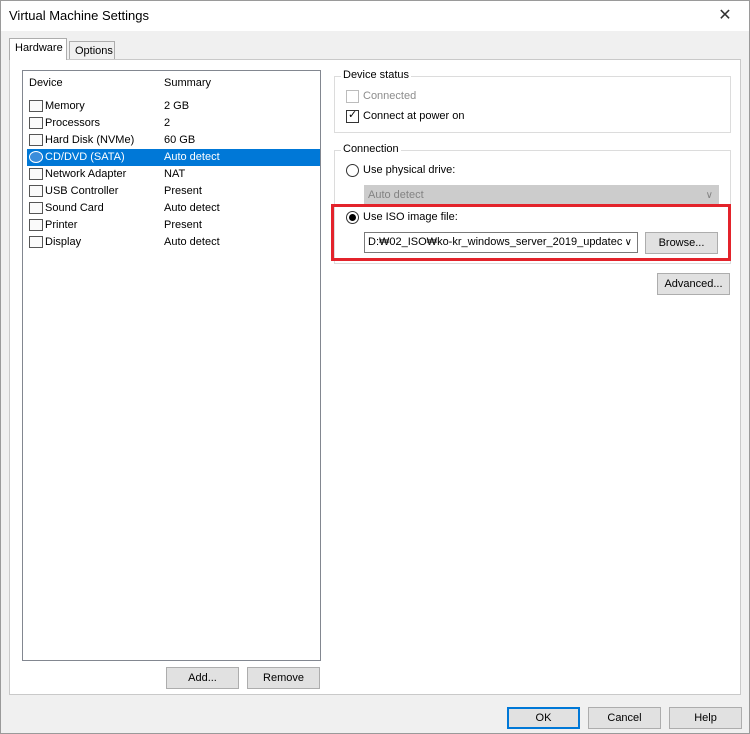 This screenshot has height=734, width=750. Describe the element at coordinates (82, 191) in the screenshot. I see `device-name: USB Controller` at that location.